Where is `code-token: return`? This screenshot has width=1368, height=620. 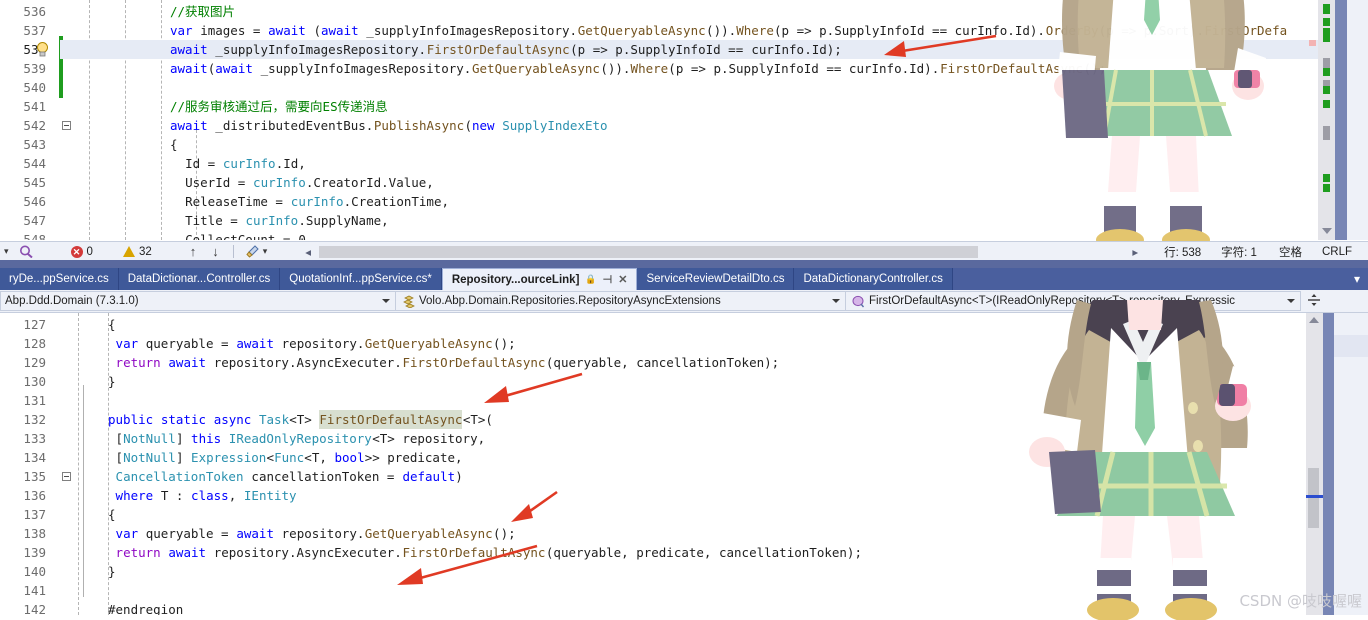 code-token: return is located at coordinates (142, 552).